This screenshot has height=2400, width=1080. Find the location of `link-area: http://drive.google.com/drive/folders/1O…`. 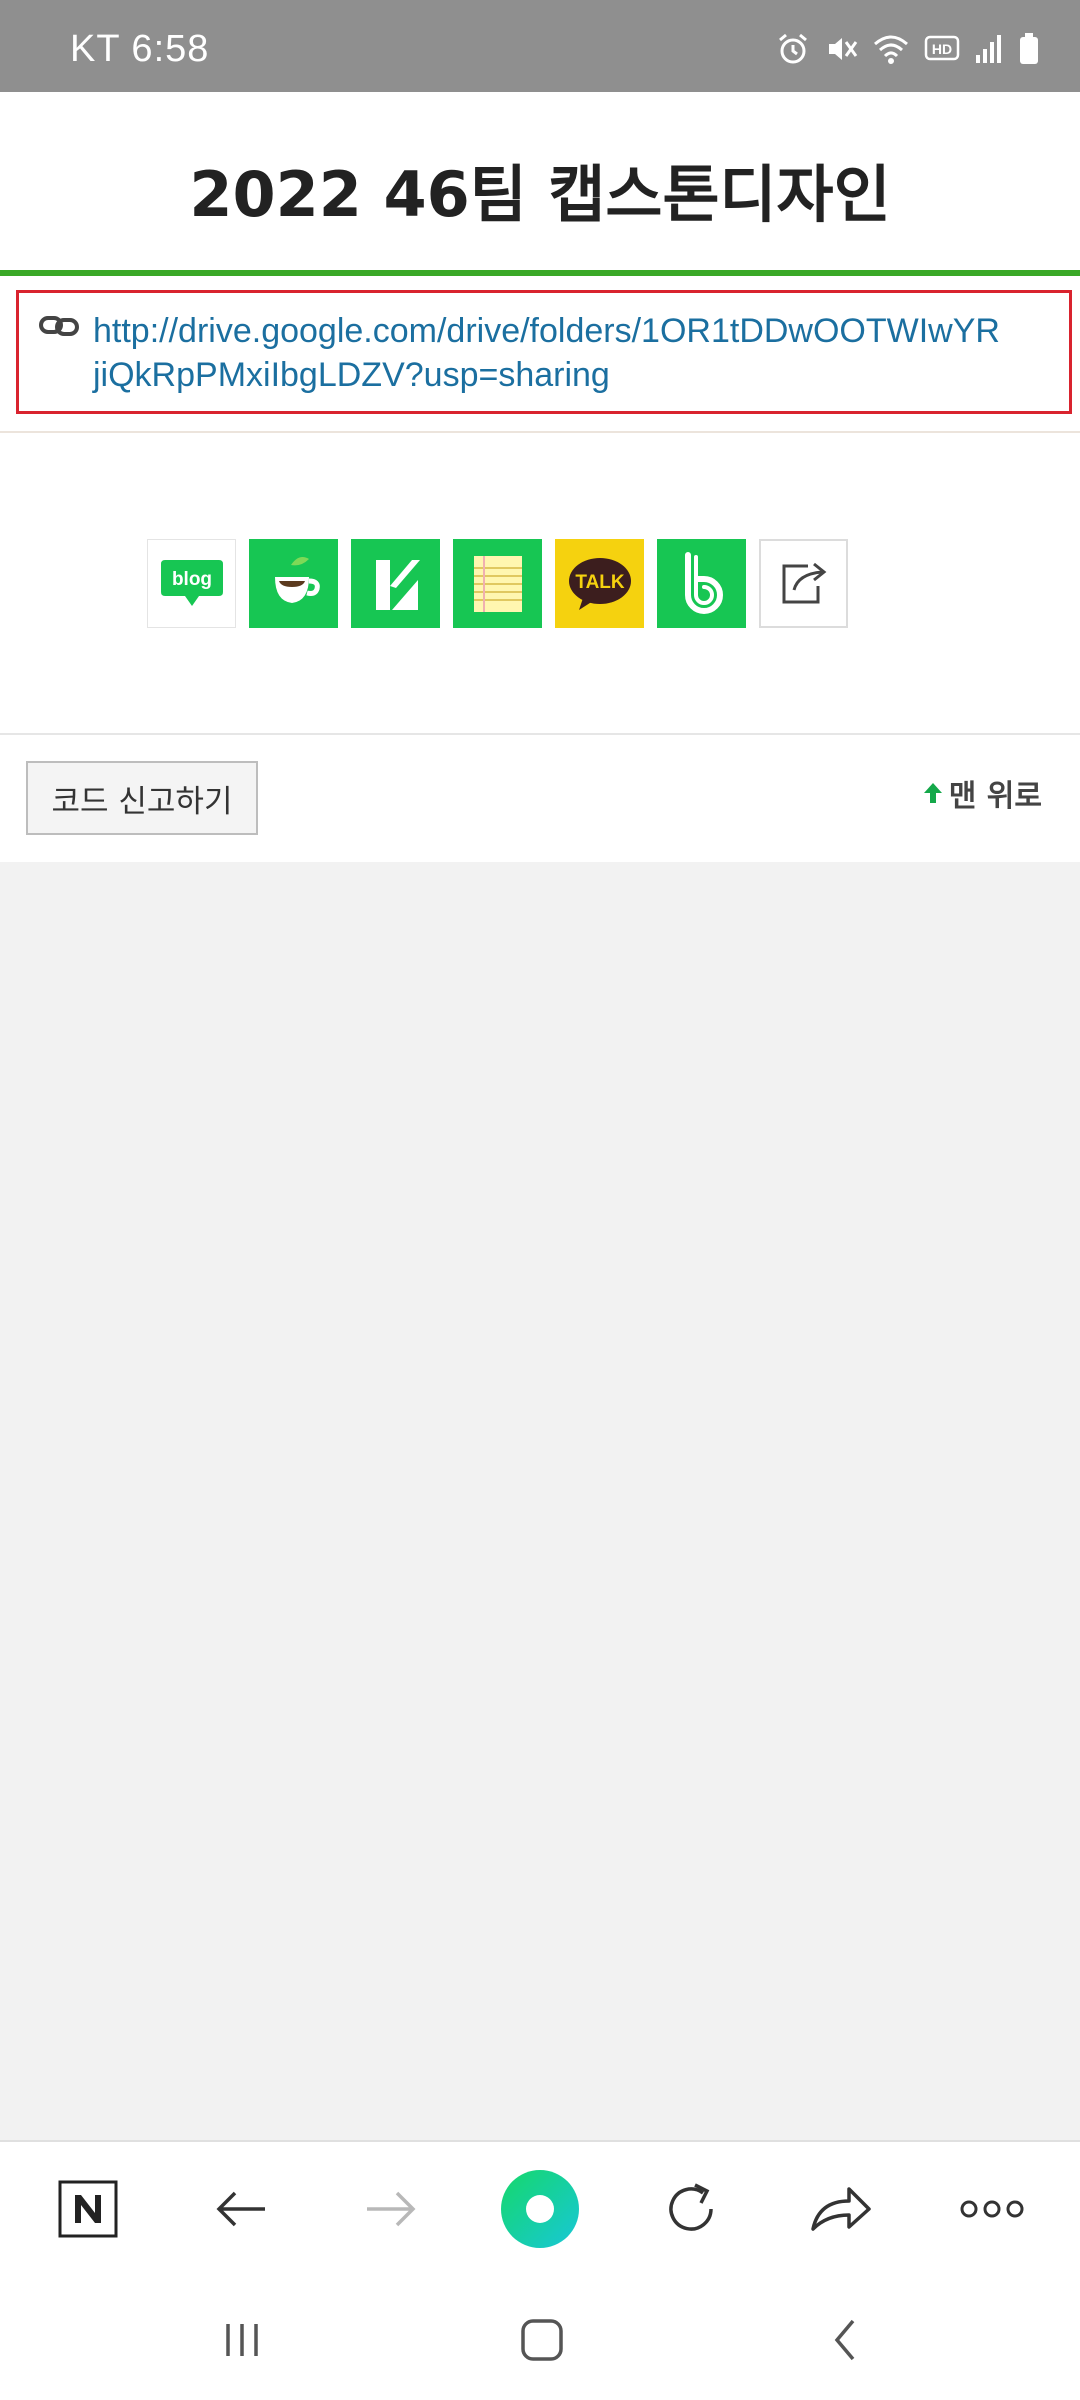

link-area: http://drive.google.com/drive/folders/1O… is located at coordinates (540, 354).